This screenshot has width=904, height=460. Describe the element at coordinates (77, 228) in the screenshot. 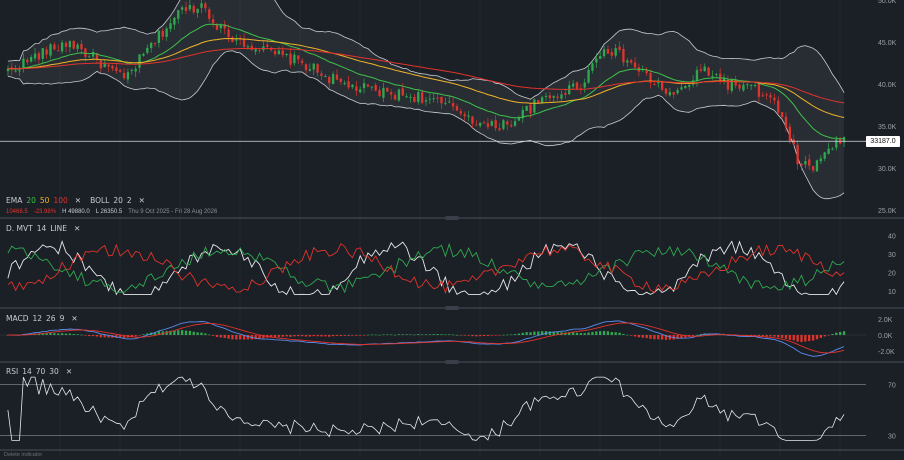

I see `dmi-remove-icon: ✕` at that location.